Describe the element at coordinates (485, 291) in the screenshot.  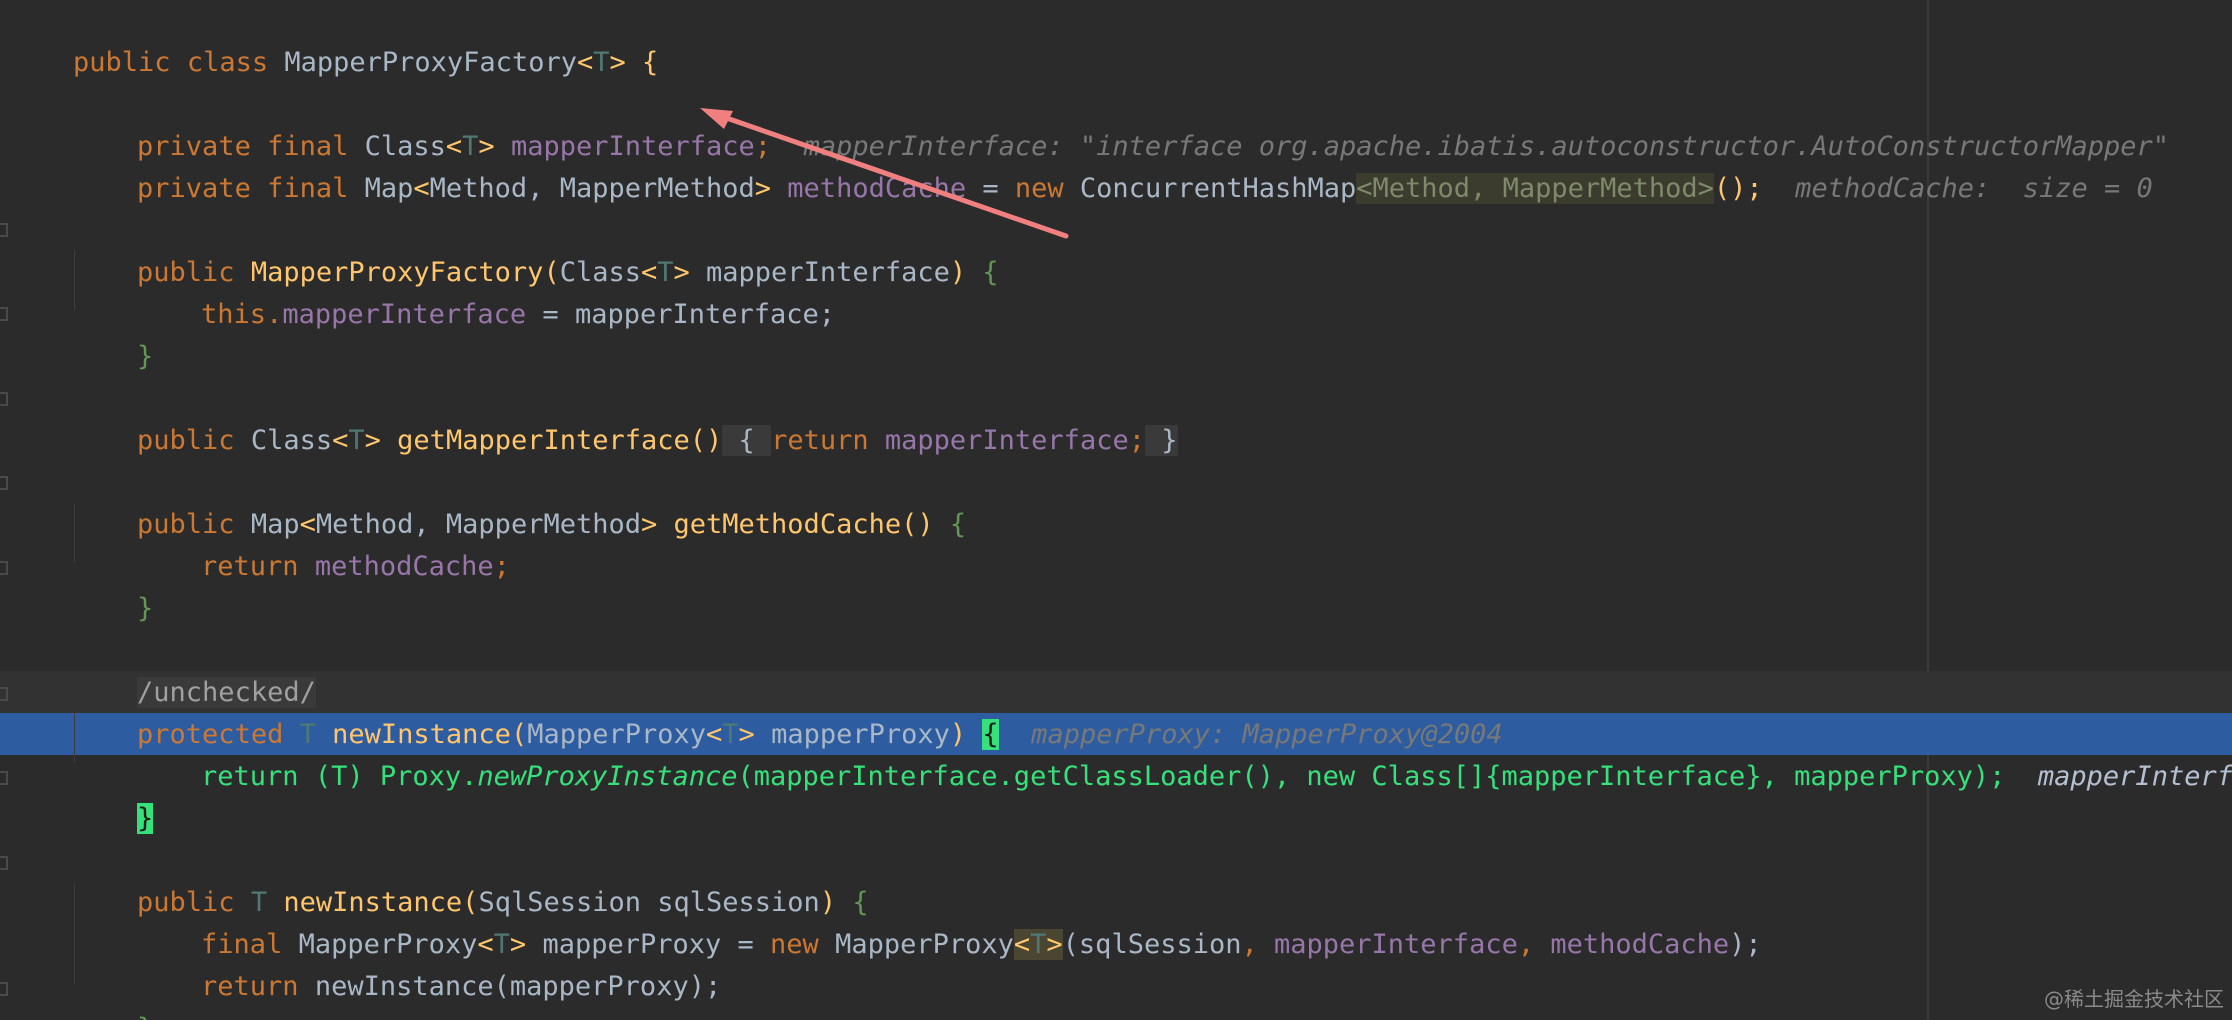
I see `code-line-constructor-body: this.mapperInterface = mapperInterface;` at that location.